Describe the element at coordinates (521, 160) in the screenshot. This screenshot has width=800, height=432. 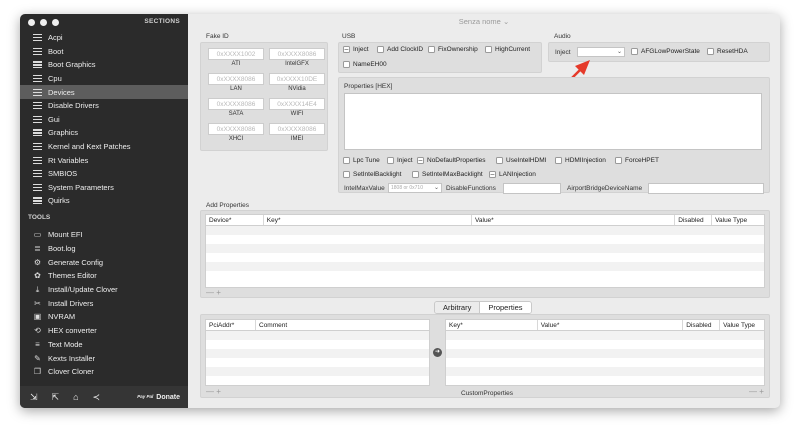
I see `useintelhdmi-checkbox: UseIntelHDMI` at that location.